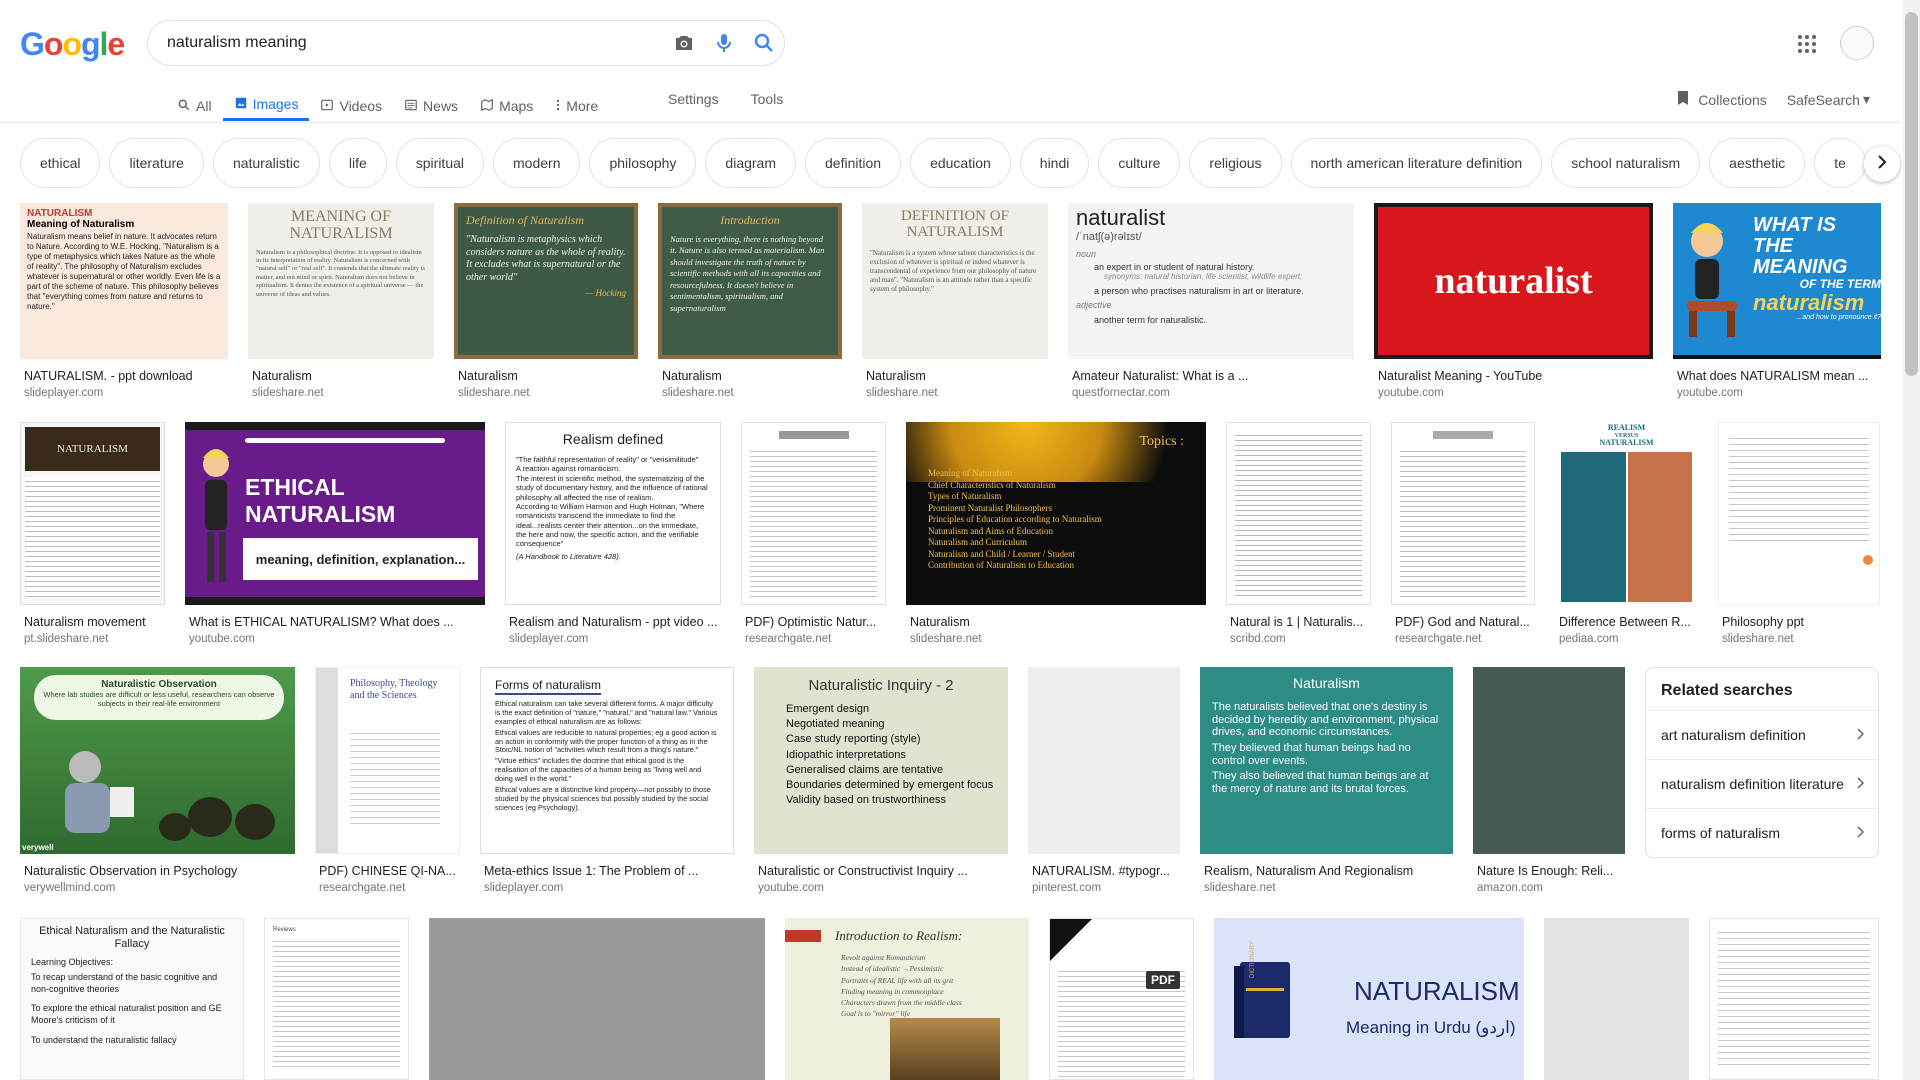  I want to click on image-result: Reviews, so click(336, 999).